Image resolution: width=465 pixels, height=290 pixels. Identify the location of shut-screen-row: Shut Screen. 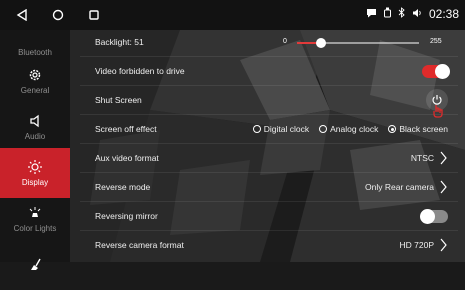
(269, 102).